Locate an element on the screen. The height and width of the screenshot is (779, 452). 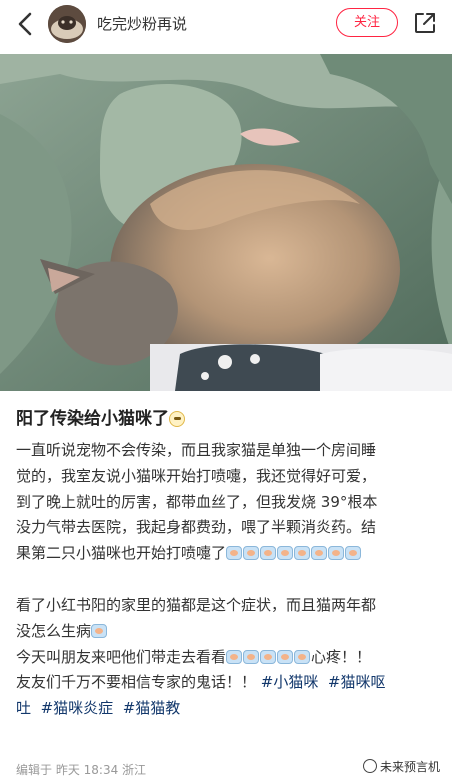
top-bar: 吃完炒粉再说 关注 is located at coordinates (226, 24).